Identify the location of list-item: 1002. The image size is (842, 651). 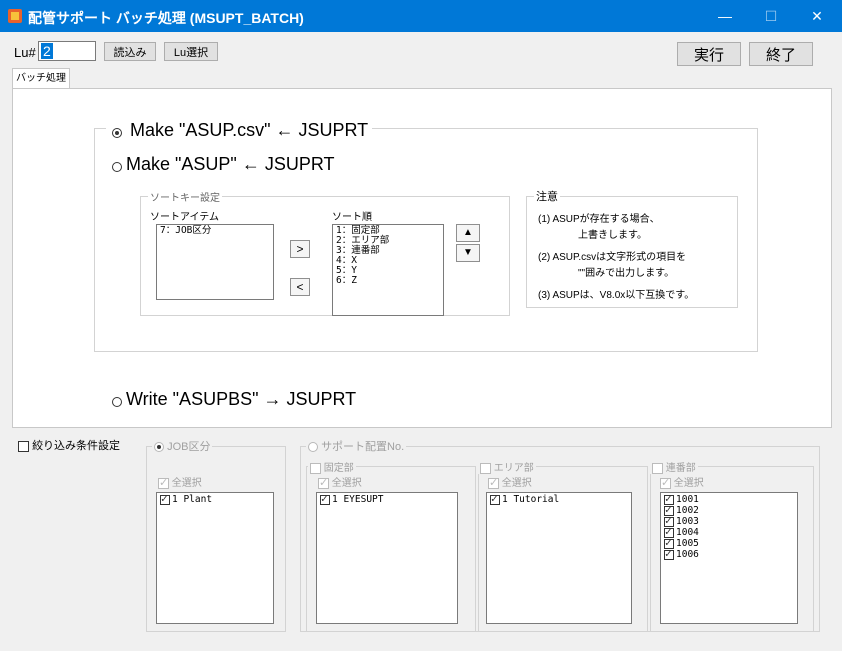
(729, 510).